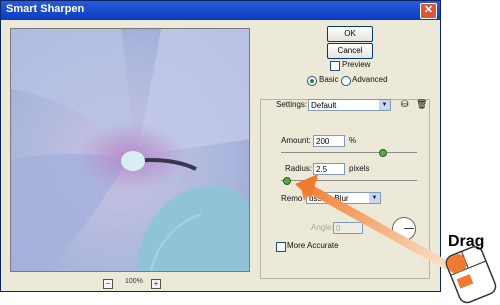 This screenshot has width=500, height=305. Describe the element at coordinates (375, 224) in the screenshot. I see `drag-arrow` at that location.